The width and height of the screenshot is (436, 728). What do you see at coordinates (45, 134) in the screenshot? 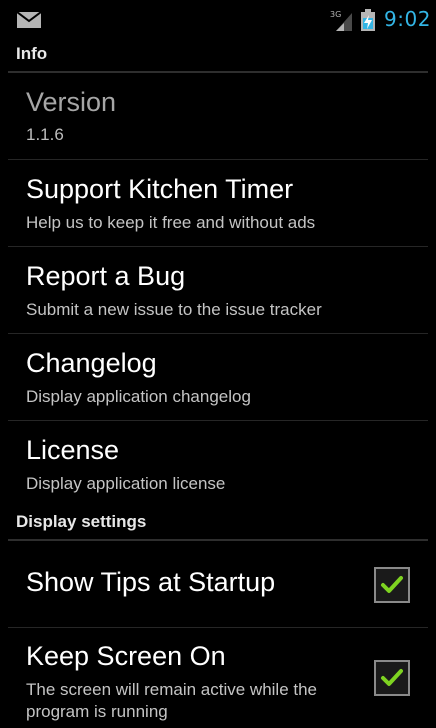
I see `pref-version-summary: 1.1.6` at bounding box center [45, 134].